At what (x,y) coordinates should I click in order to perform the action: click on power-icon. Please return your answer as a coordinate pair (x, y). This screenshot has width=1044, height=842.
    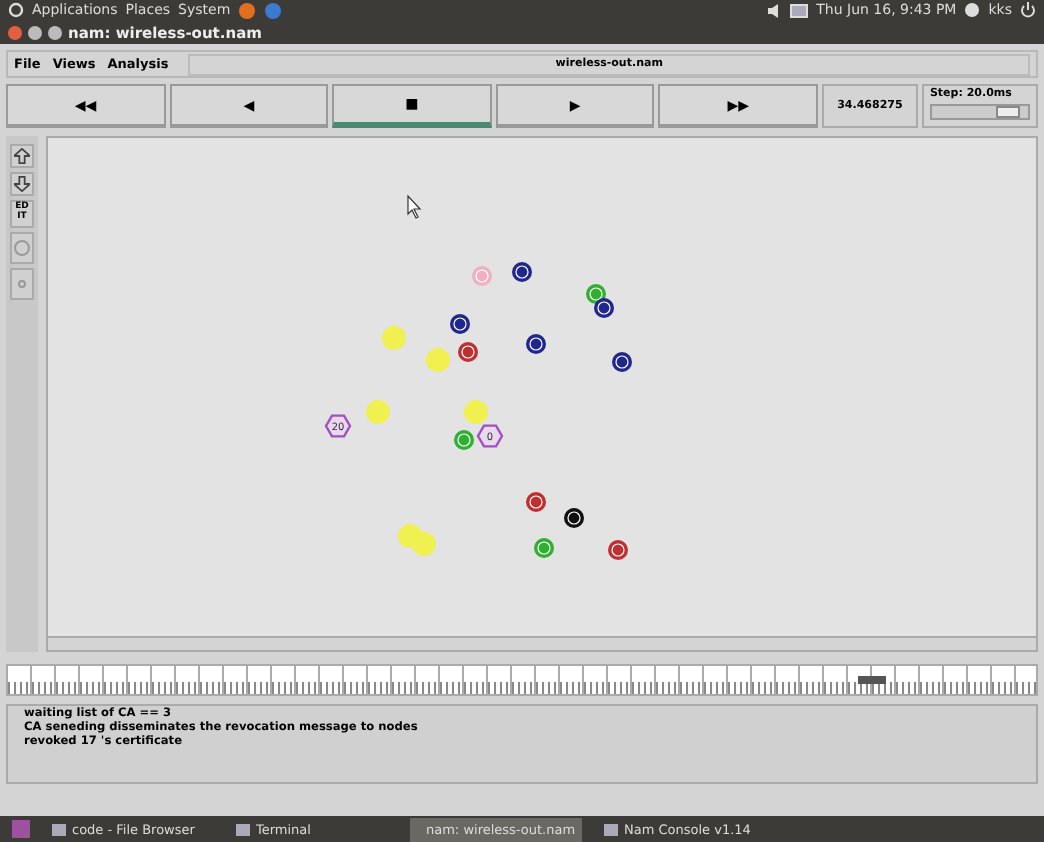
    Looking at the image, I should click on (1028, 10).